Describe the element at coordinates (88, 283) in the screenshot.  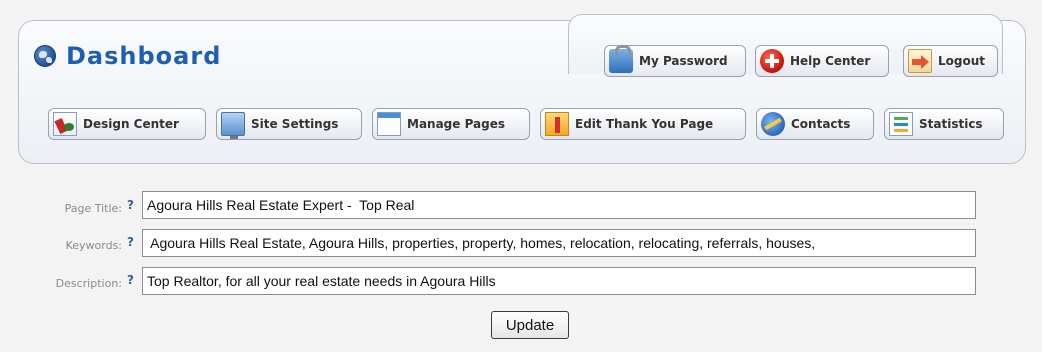
I see `description-label: Description:` at that location.